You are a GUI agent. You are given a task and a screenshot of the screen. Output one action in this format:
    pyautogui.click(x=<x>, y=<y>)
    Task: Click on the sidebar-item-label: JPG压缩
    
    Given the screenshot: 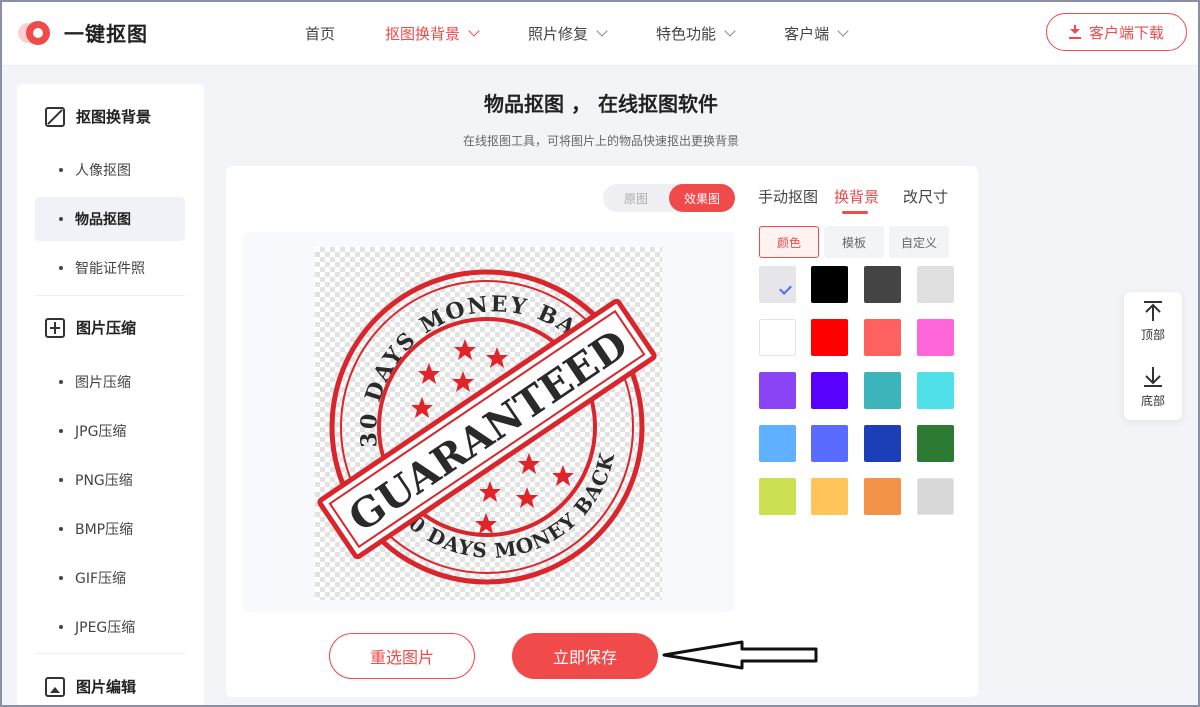 What is the action you would take?
    pyautogui.click(x=101, y=432)
    